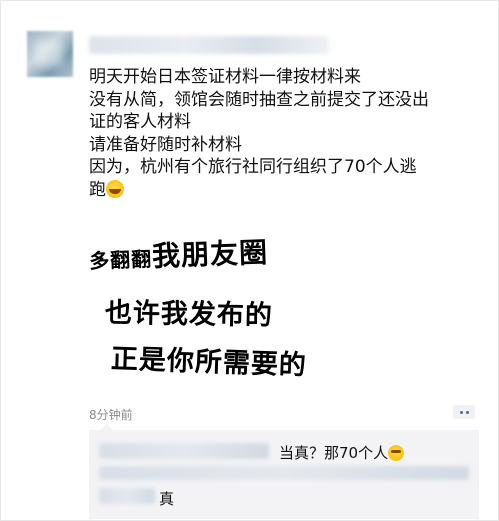  I want to click on comment-1: 当真？那70个人, so click(342, 452).